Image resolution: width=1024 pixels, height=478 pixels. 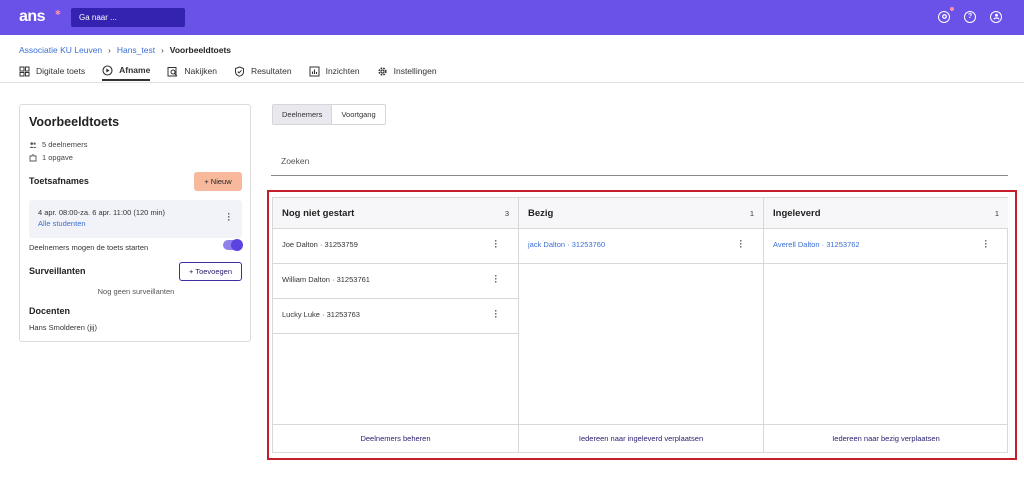 I want to click on view-switch: Deelnemers Voortgang, so click(x=329, y=114).